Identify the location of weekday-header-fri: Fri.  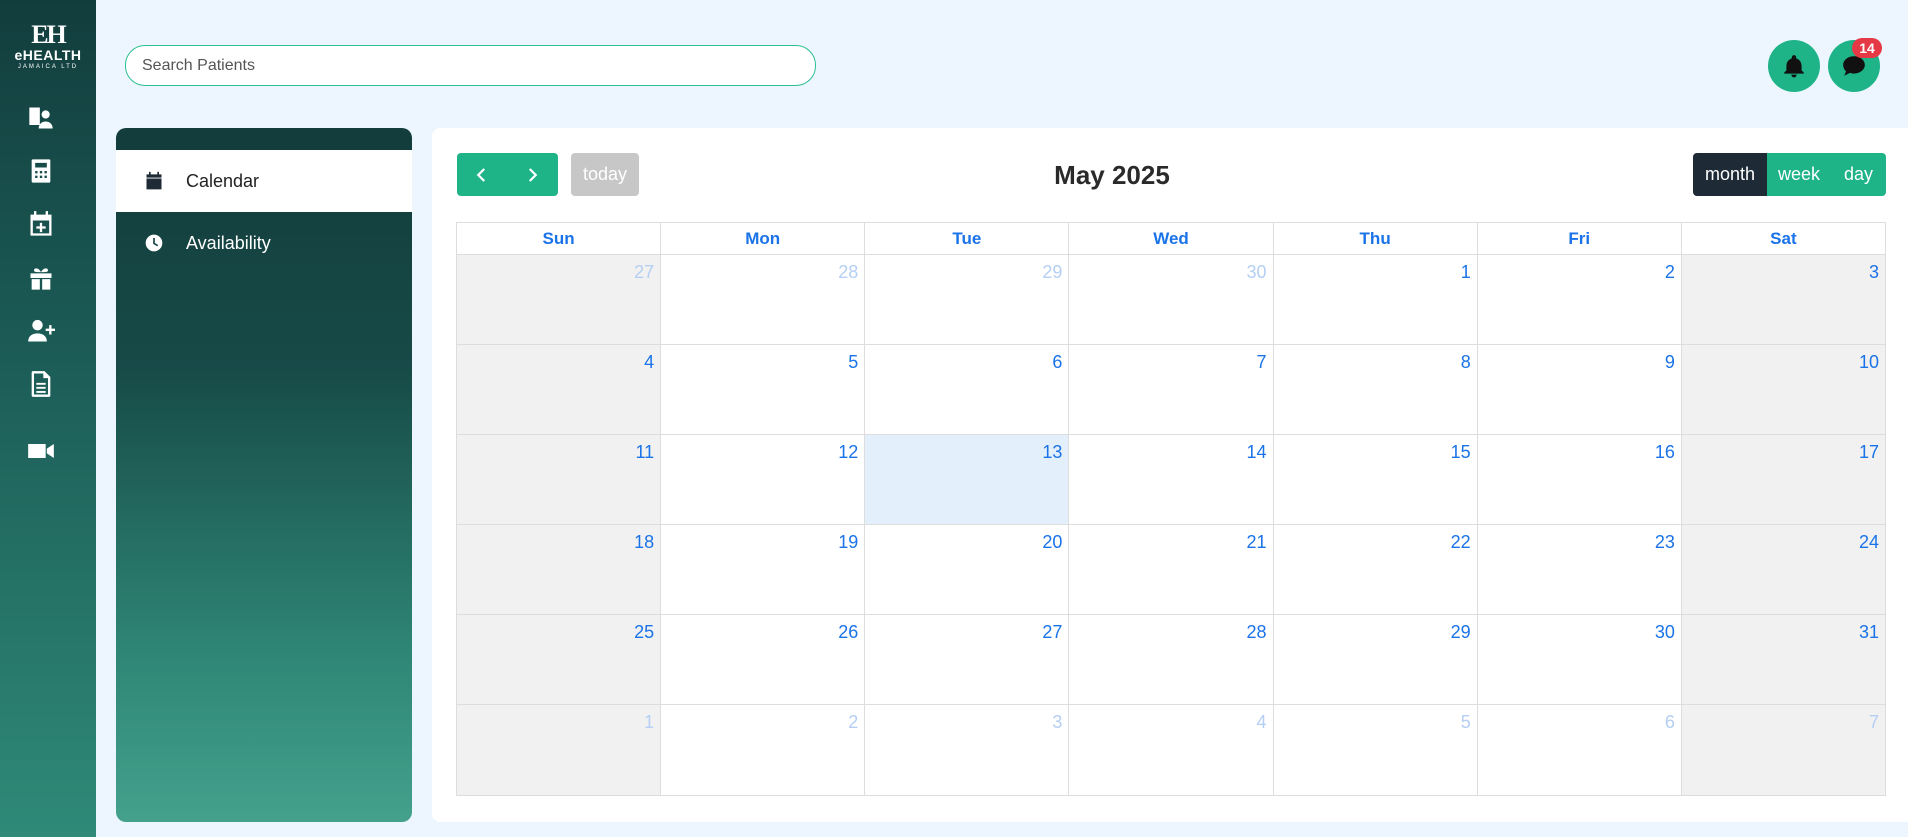
(1580, 238).